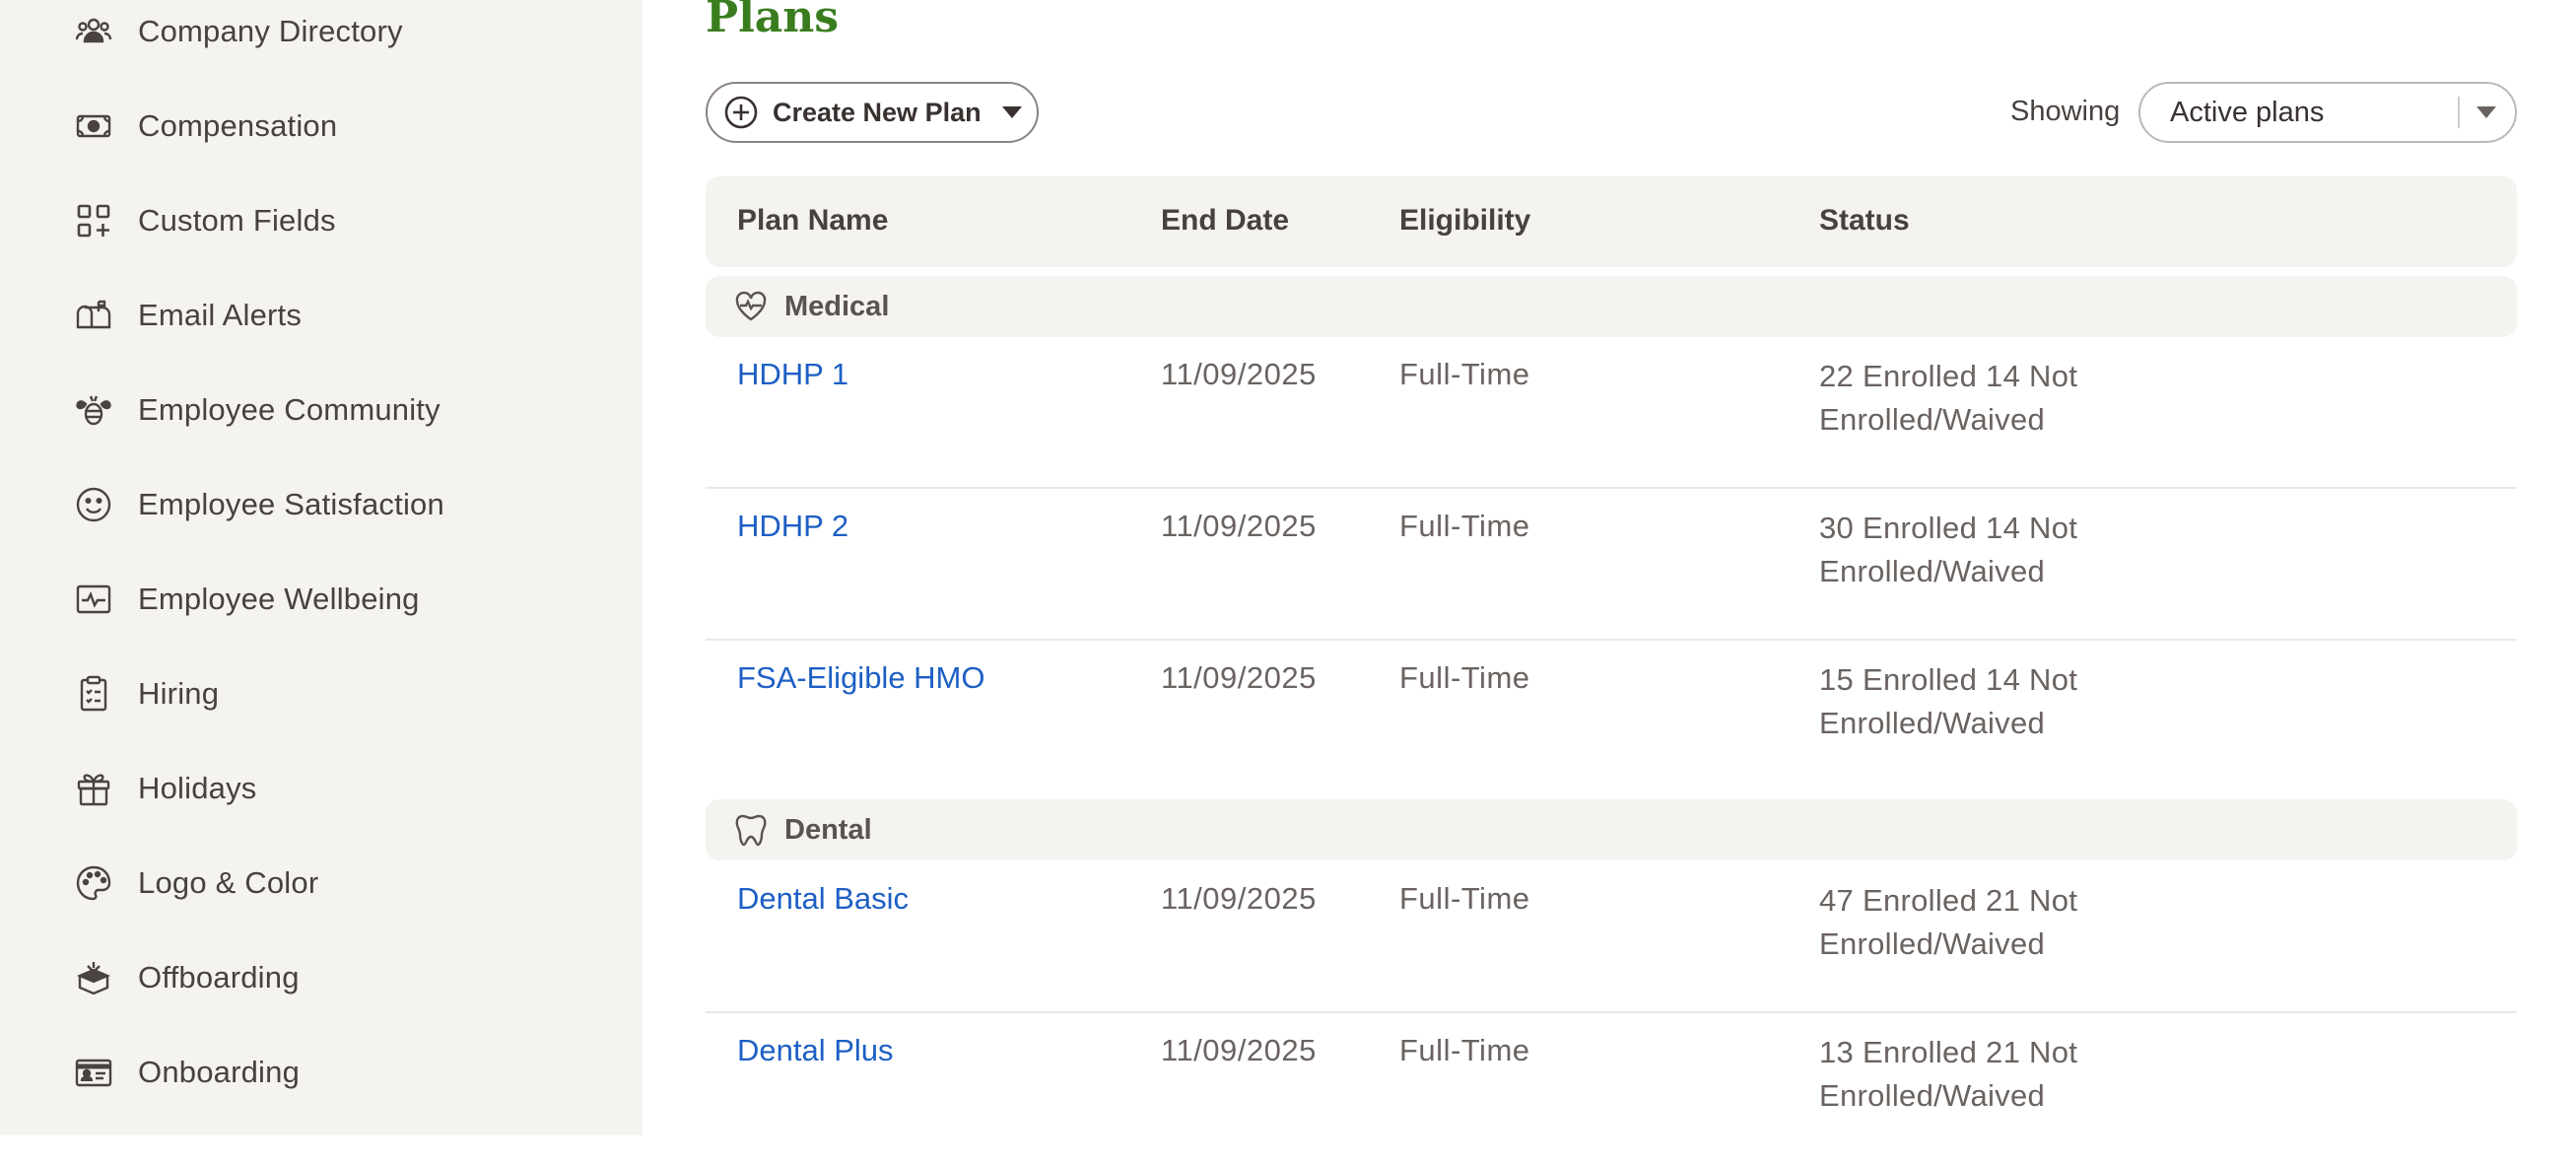 The height and width of the screenshot is (1165, 2576). I want to click on sidebar-item-onboarding: Onboarding, so click(347, 1072).